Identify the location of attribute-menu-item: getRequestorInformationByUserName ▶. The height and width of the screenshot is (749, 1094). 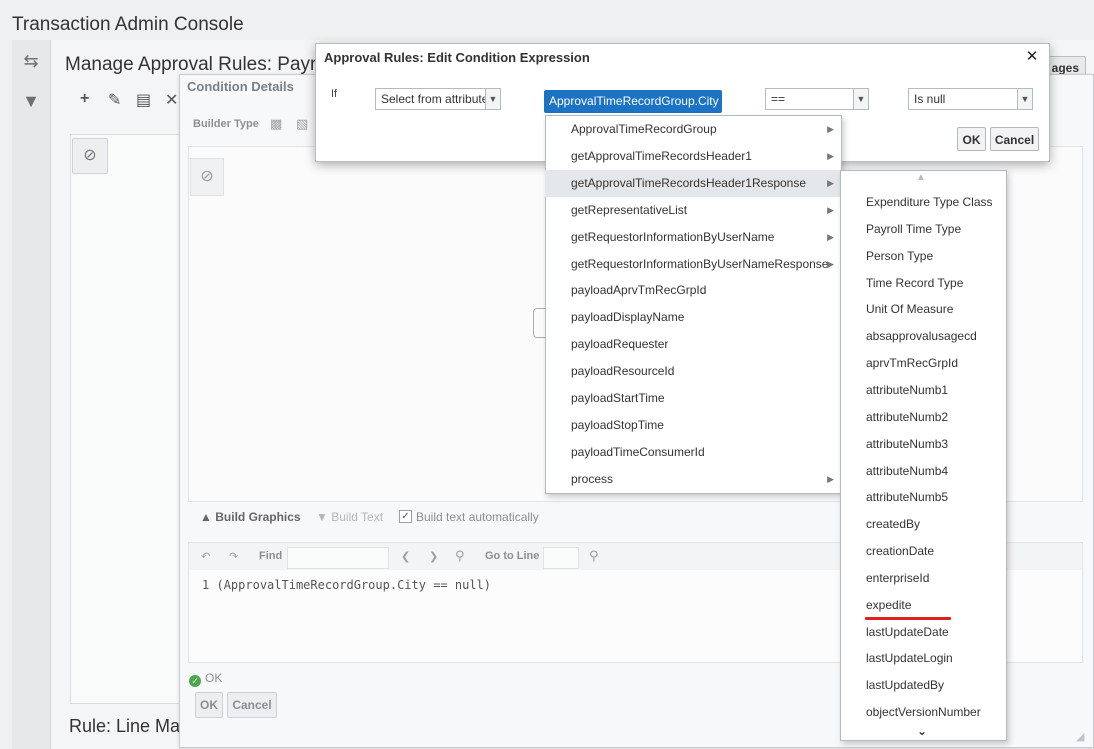
(692, 237).